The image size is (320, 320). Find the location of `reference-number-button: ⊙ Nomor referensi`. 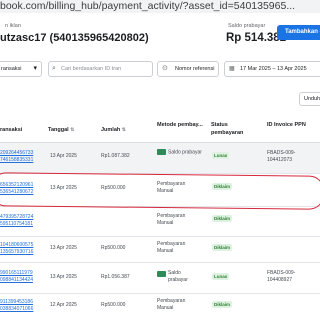

reference-number-button: ⊙ Nomor referensi is located at coordinates (188, 69).